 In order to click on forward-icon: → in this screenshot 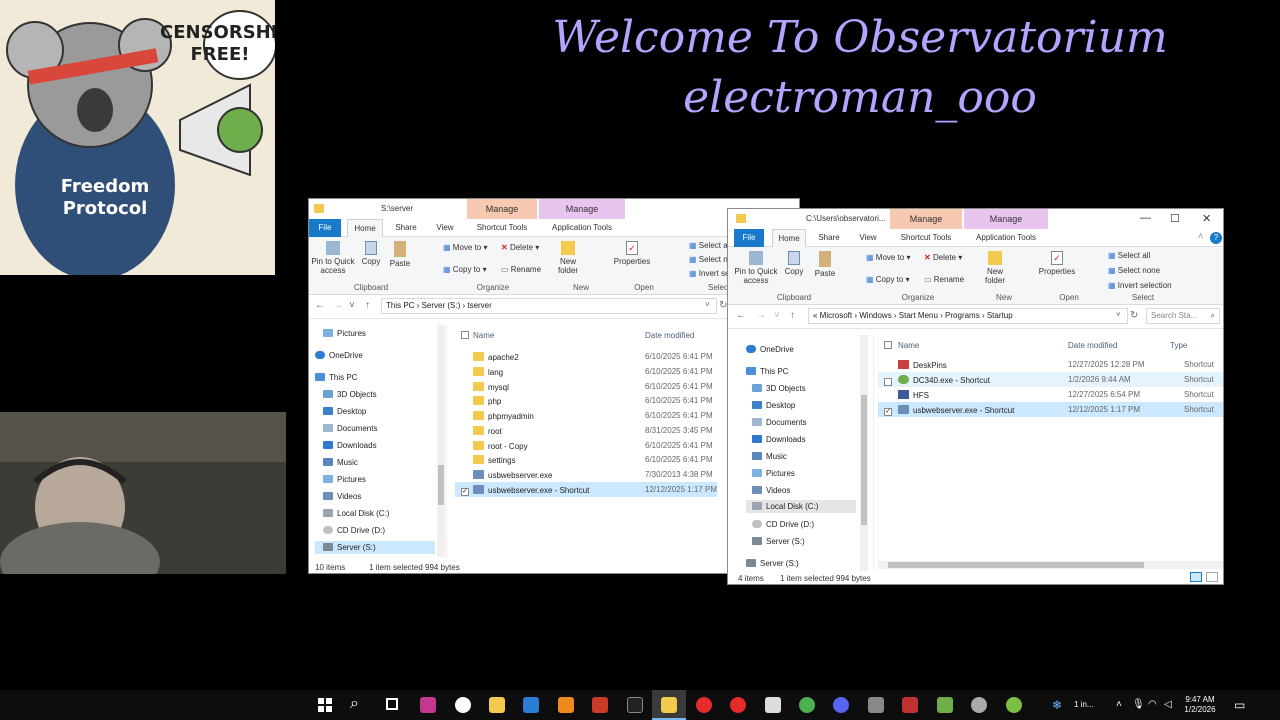, I will do `click(761, 315)`.